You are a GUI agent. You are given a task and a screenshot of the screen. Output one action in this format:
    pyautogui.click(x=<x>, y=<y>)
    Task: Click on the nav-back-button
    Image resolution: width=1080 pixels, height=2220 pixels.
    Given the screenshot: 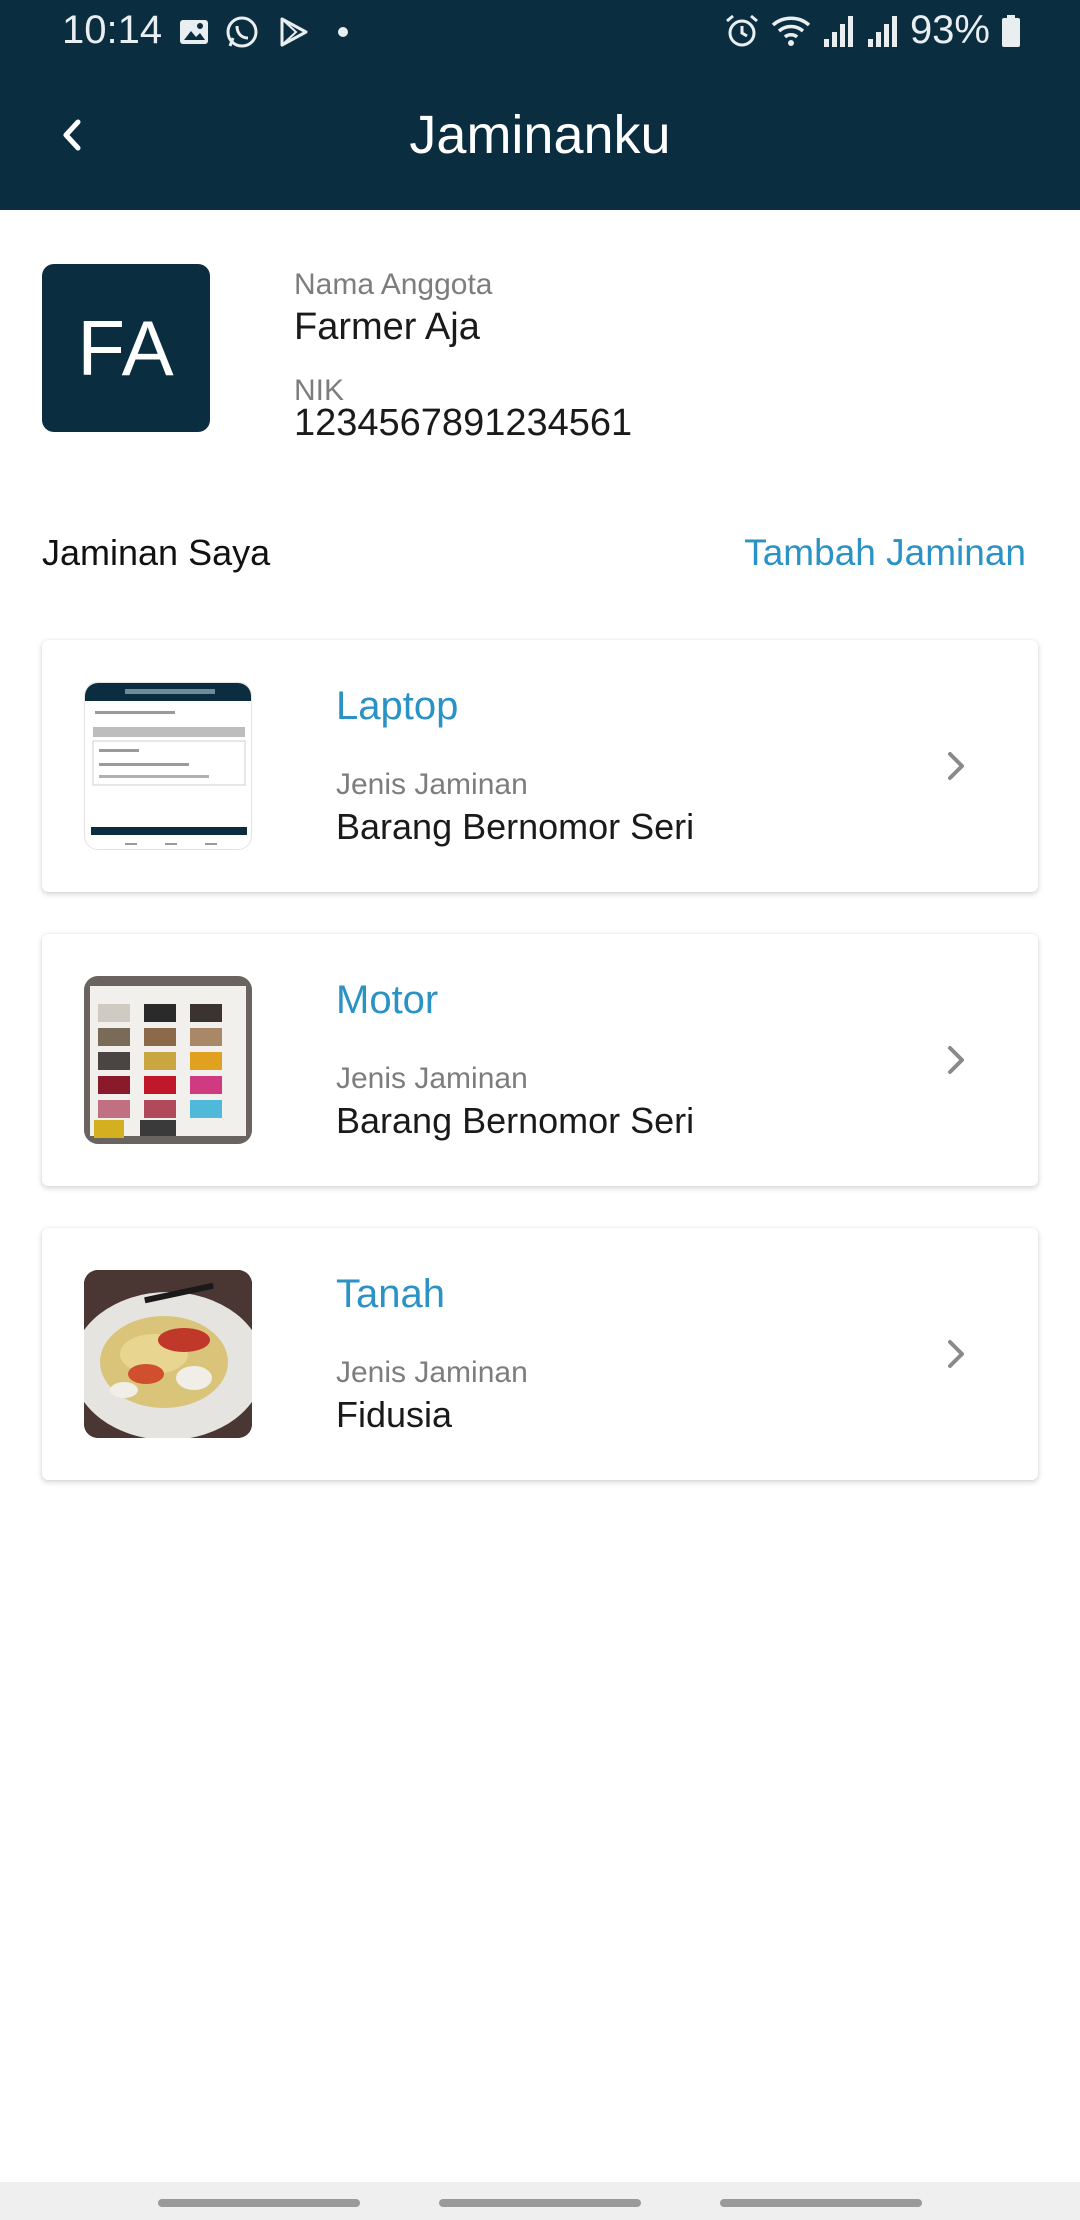 What is the action you would take?
    pyautogui.click(x=821, y=2203)
    